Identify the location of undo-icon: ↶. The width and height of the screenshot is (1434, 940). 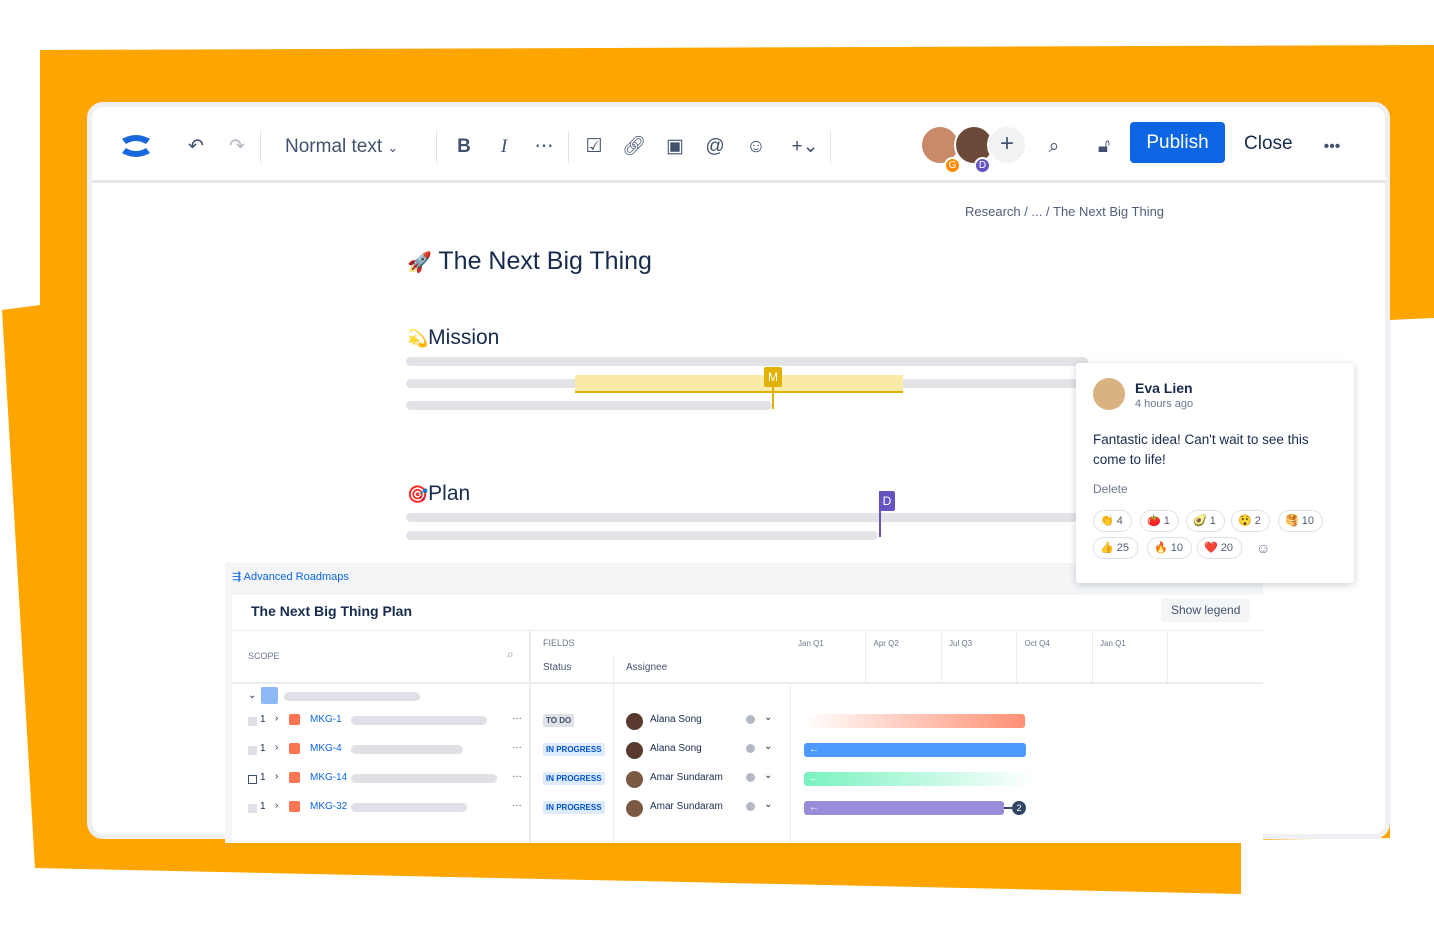
(196, 147).